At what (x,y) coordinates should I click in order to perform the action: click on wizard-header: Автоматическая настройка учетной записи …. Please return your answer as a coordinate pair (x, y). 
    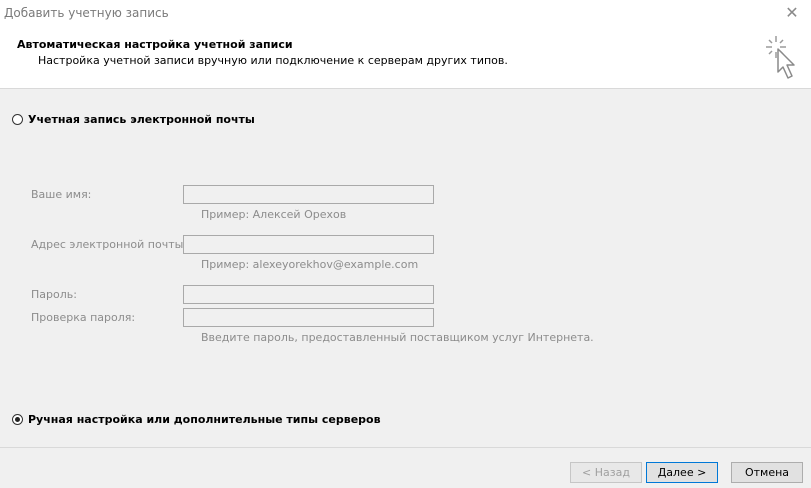
    Looking at the image, I should click on (405, 57).